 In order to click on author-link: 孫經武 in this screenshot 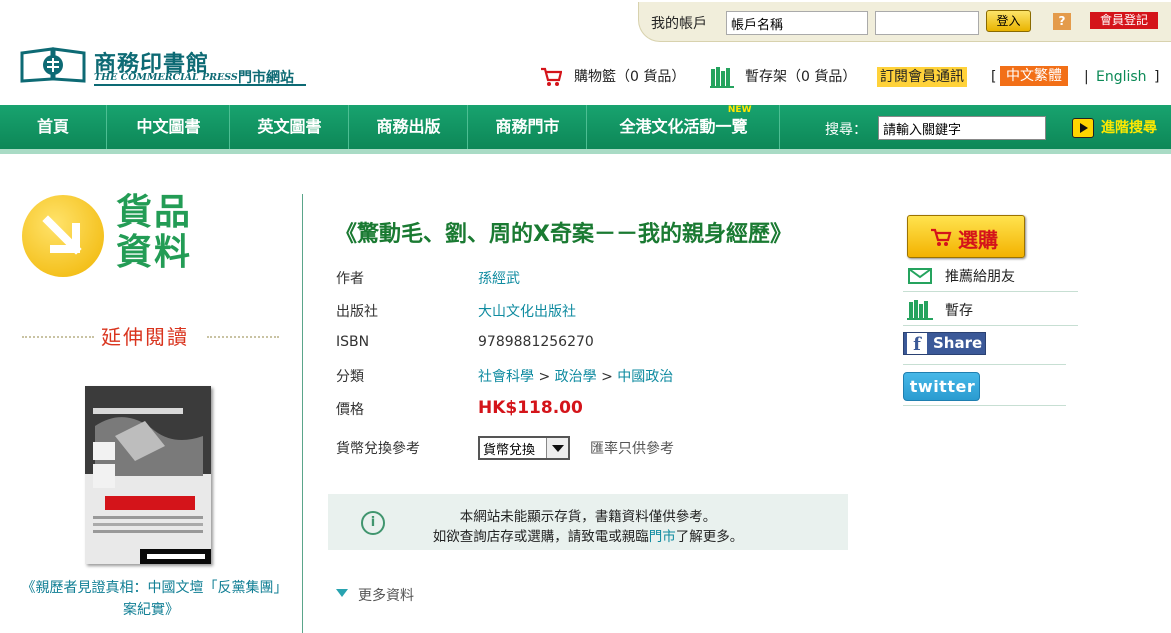, I will do `click(499, 278)`.